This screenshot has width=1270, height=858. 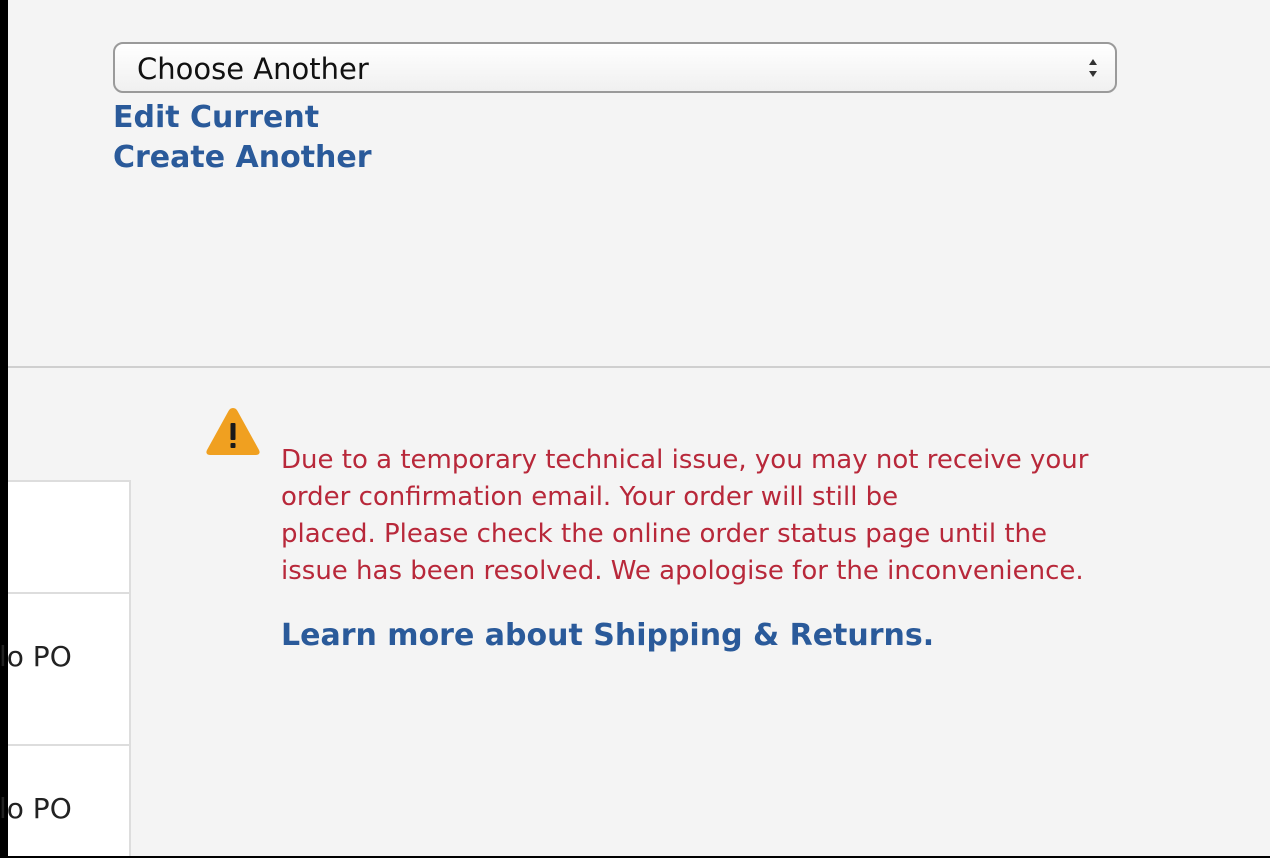 I want to click on order-table-partial: lo PO lo PO, so click(x=65, y=669).